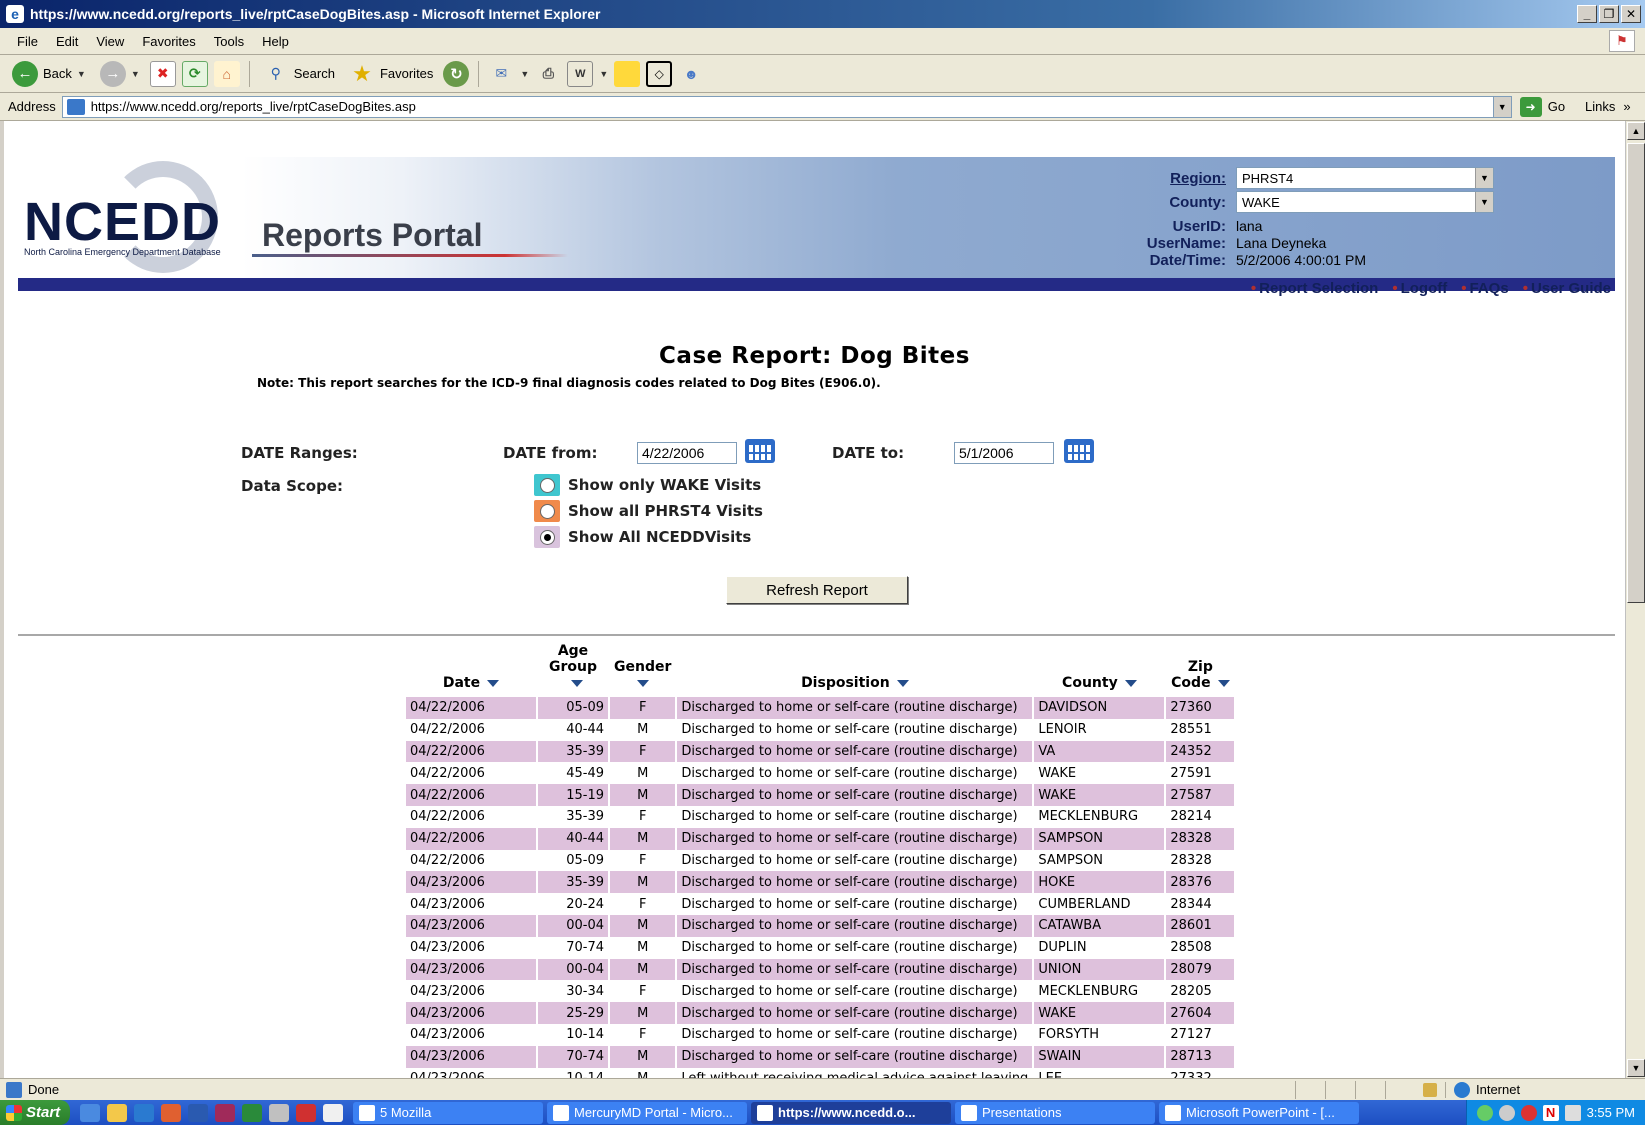 This screenshot has width=1645, height=1125. I want to click on forward-button: → ▼, so click(120, 74).